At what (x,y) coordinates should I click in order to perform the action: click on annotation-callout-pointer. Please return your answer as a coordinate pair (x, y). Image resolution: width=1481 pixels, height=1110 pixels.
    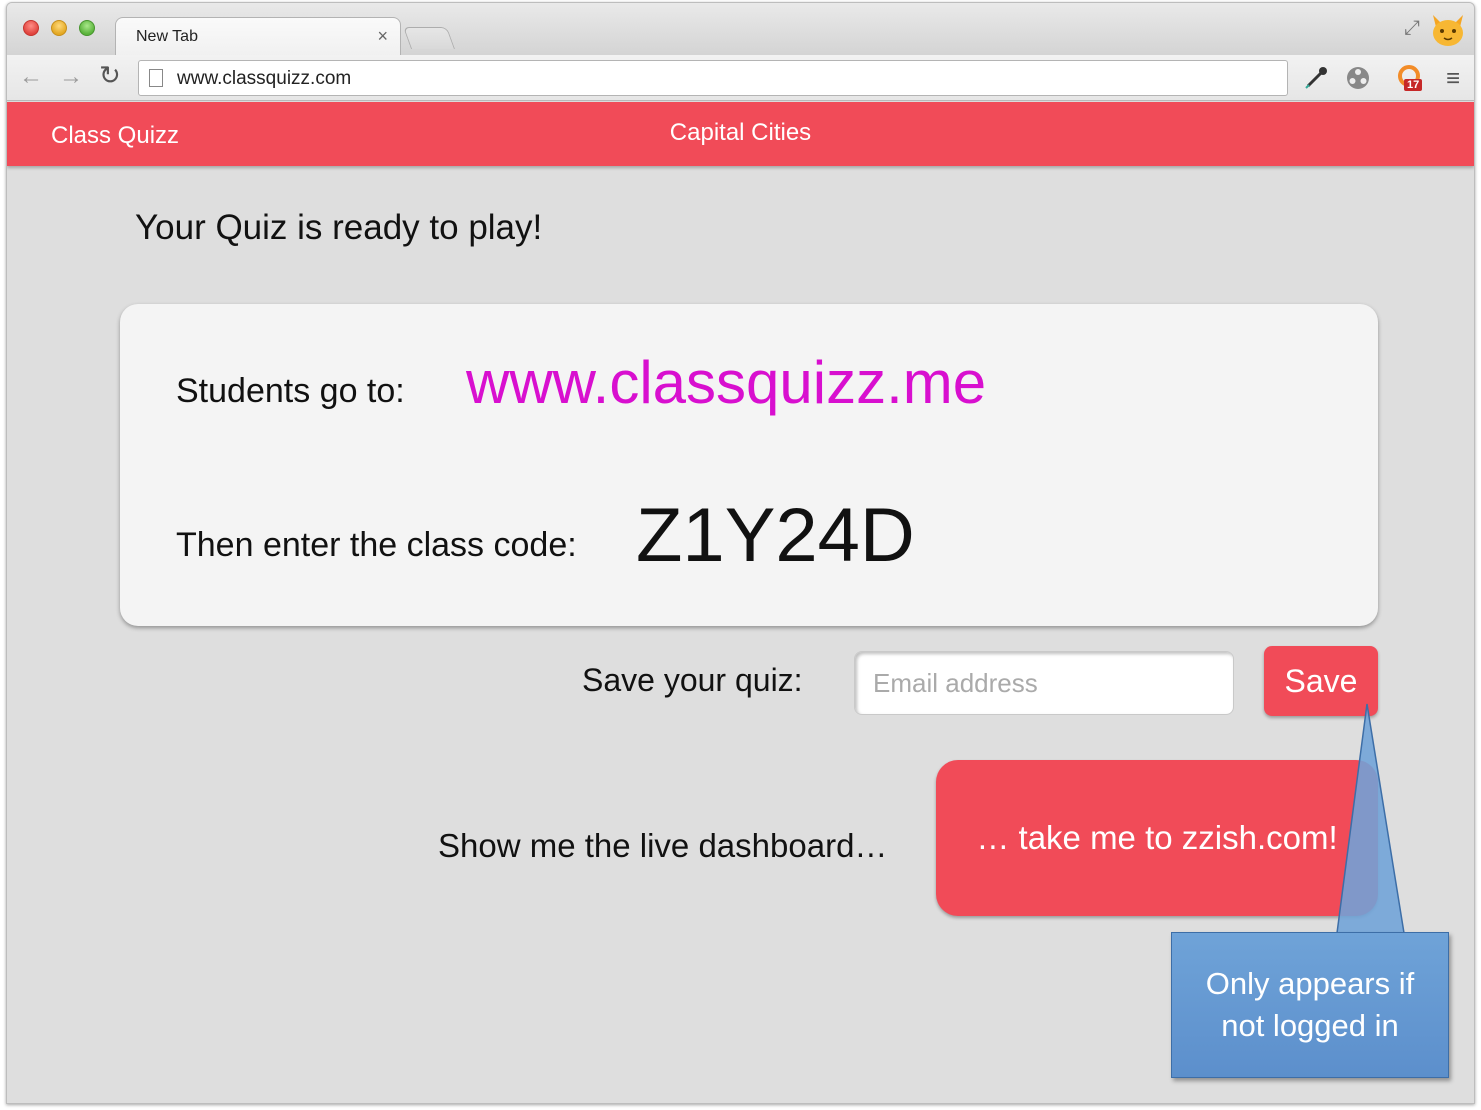
    Looking at the image, I should click on (1370, 818).